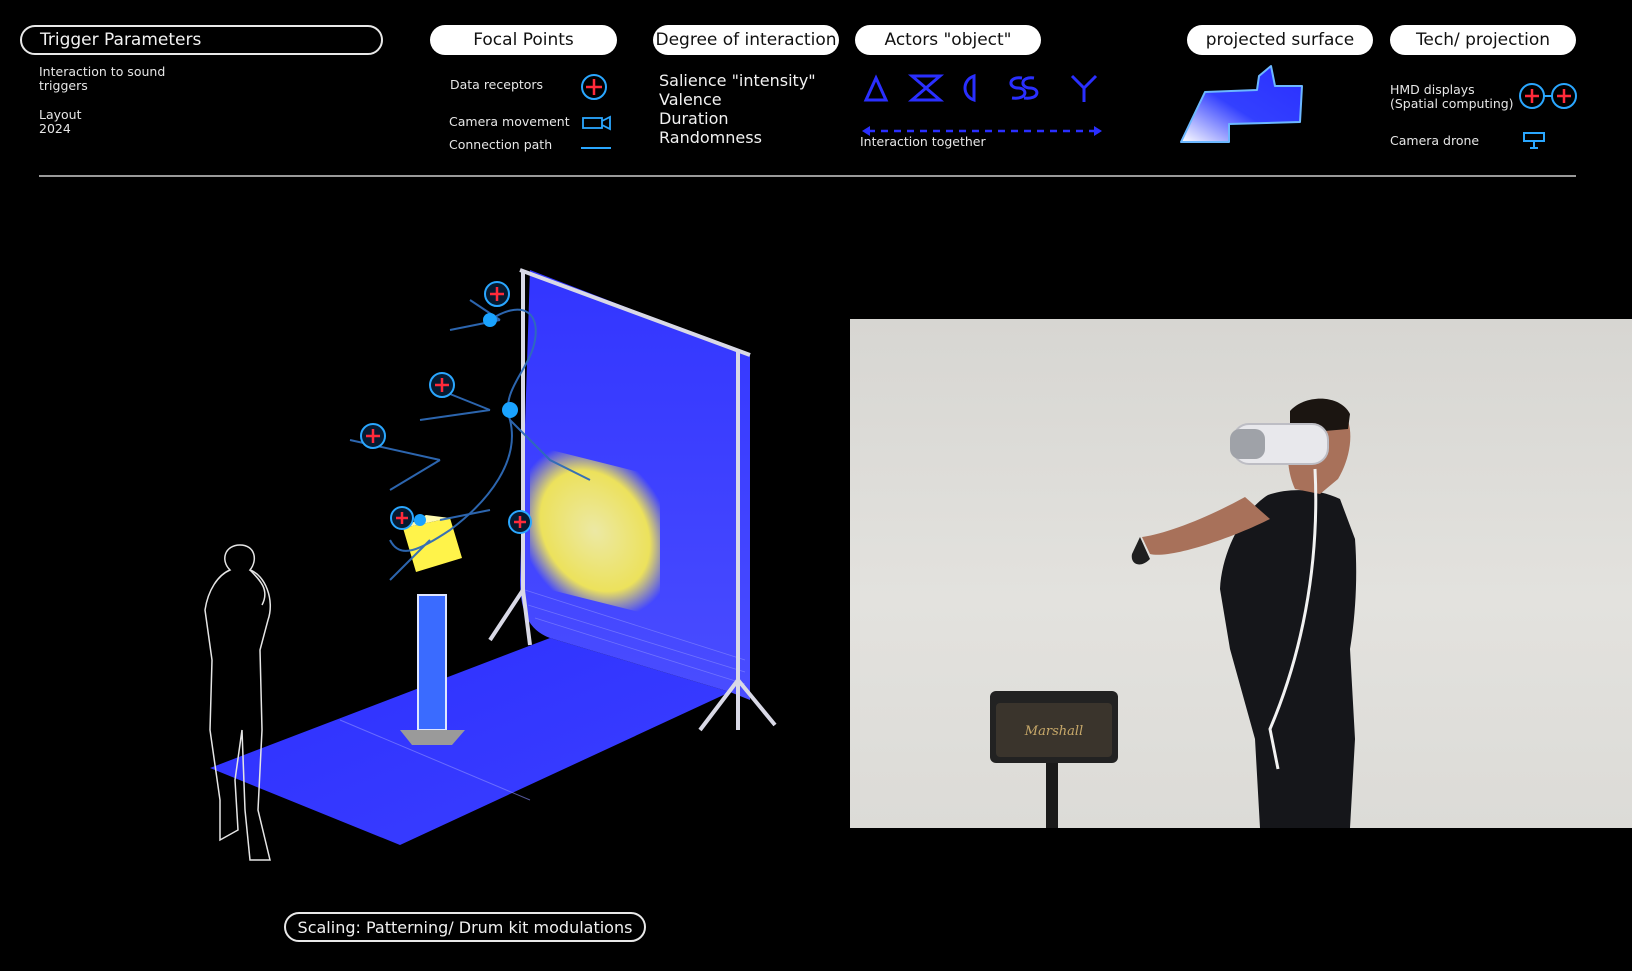 The width and height of the screenshot is (1632, 971). I want to click on projected-surface-icon, so click(1241, 104).